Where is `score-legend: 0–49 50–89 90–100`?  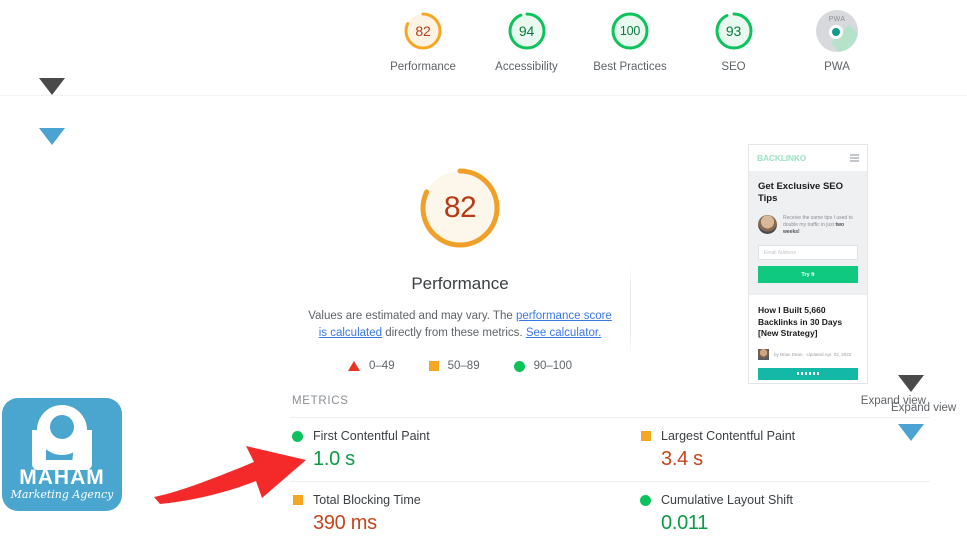 score-legend: 0–49 50–89 90–100 is located at coordinates (460, 366).